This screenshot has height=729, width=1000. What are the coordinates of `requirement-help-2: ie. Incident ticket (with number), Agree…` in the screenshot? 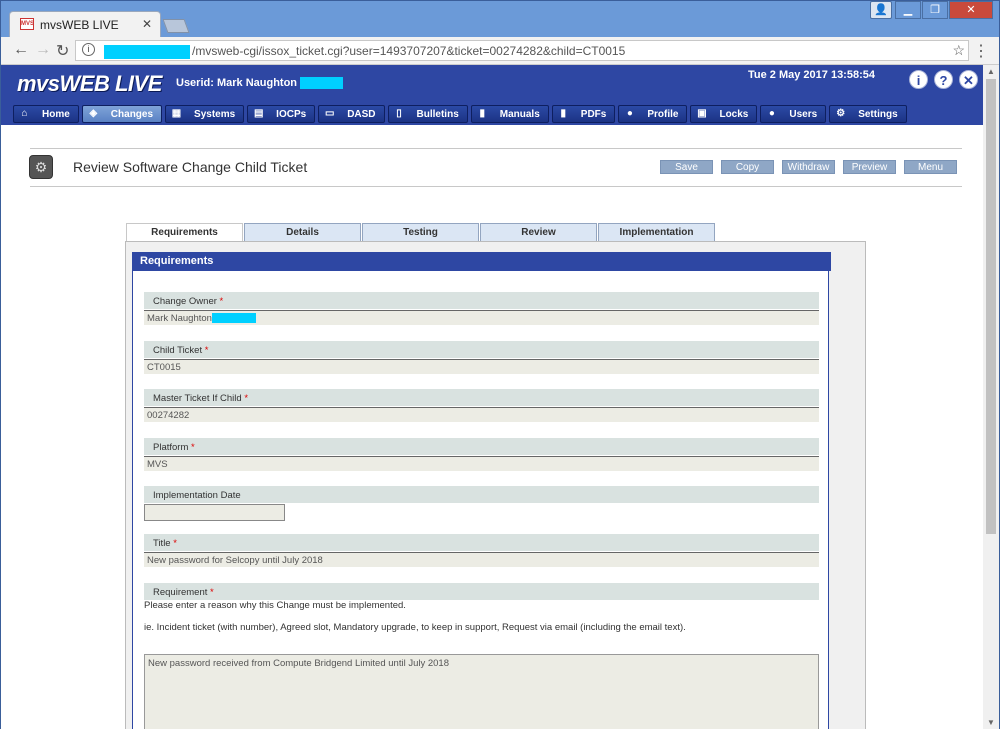 It's located at (415, 627).